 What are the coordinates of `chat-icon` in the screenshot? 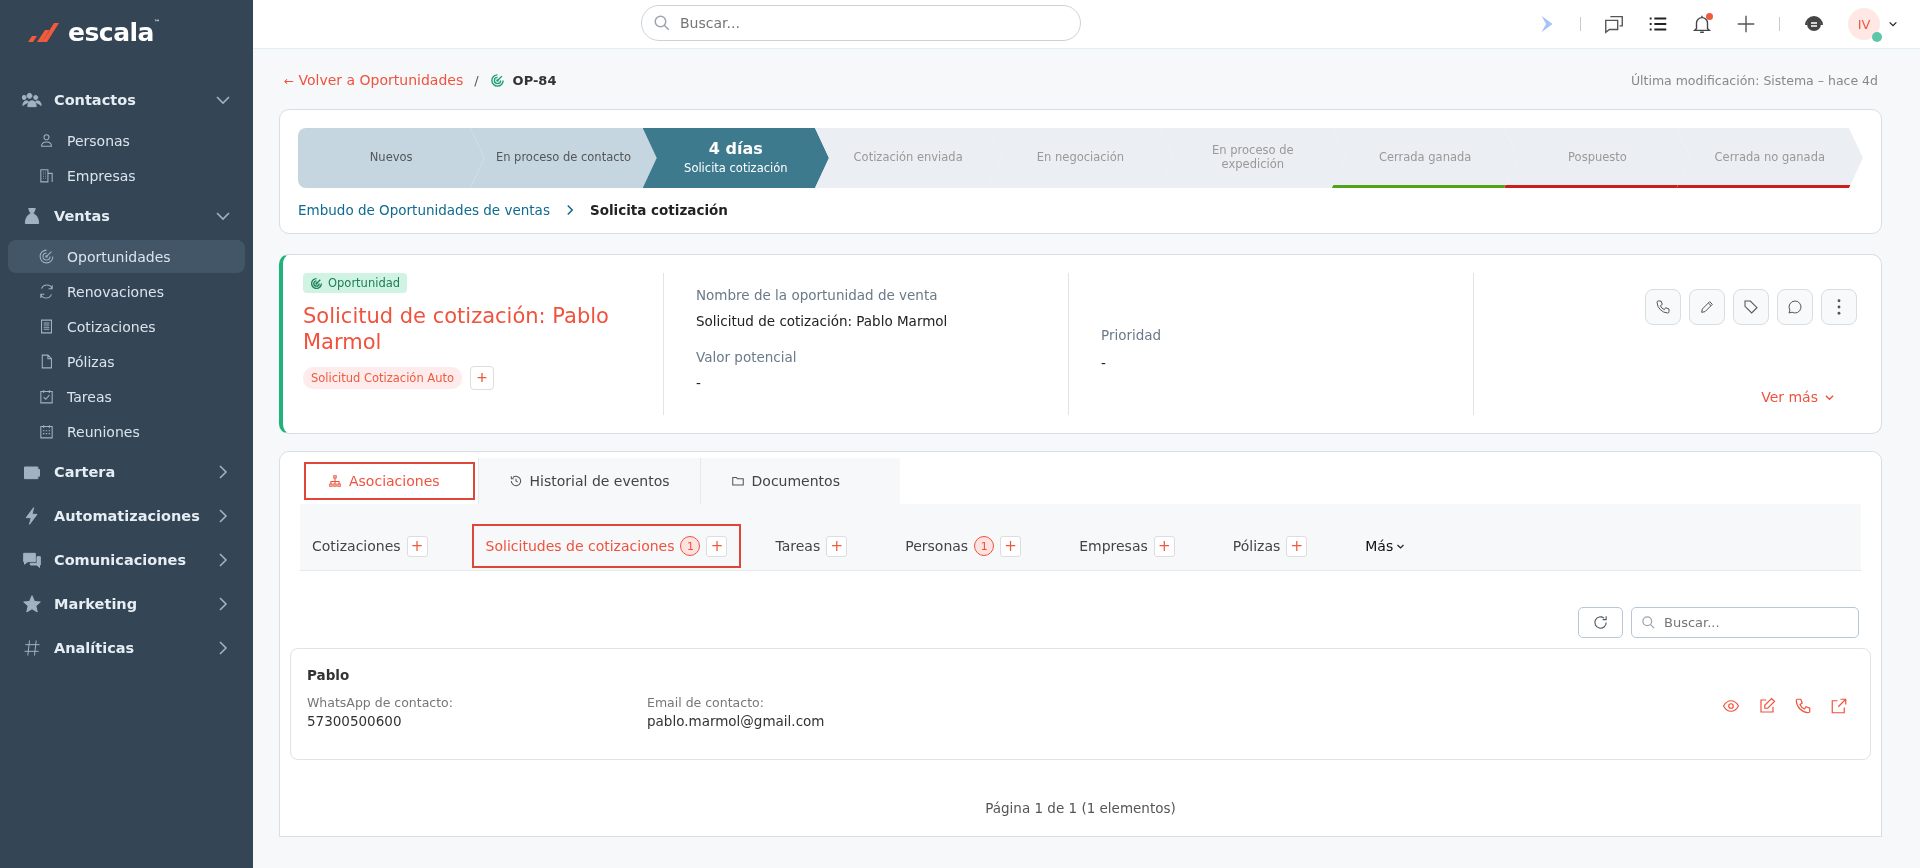 It's located at (1614, 24).